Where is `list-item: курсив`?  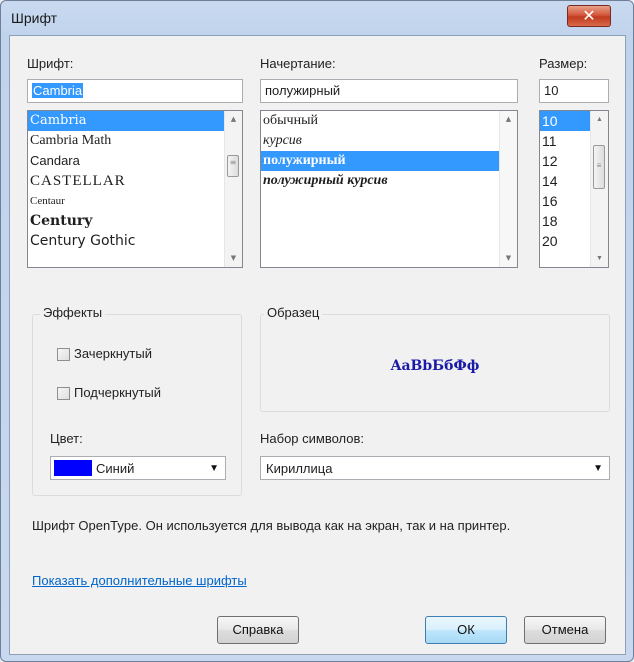 list-item: курсив is located at coordinates (389, 141).